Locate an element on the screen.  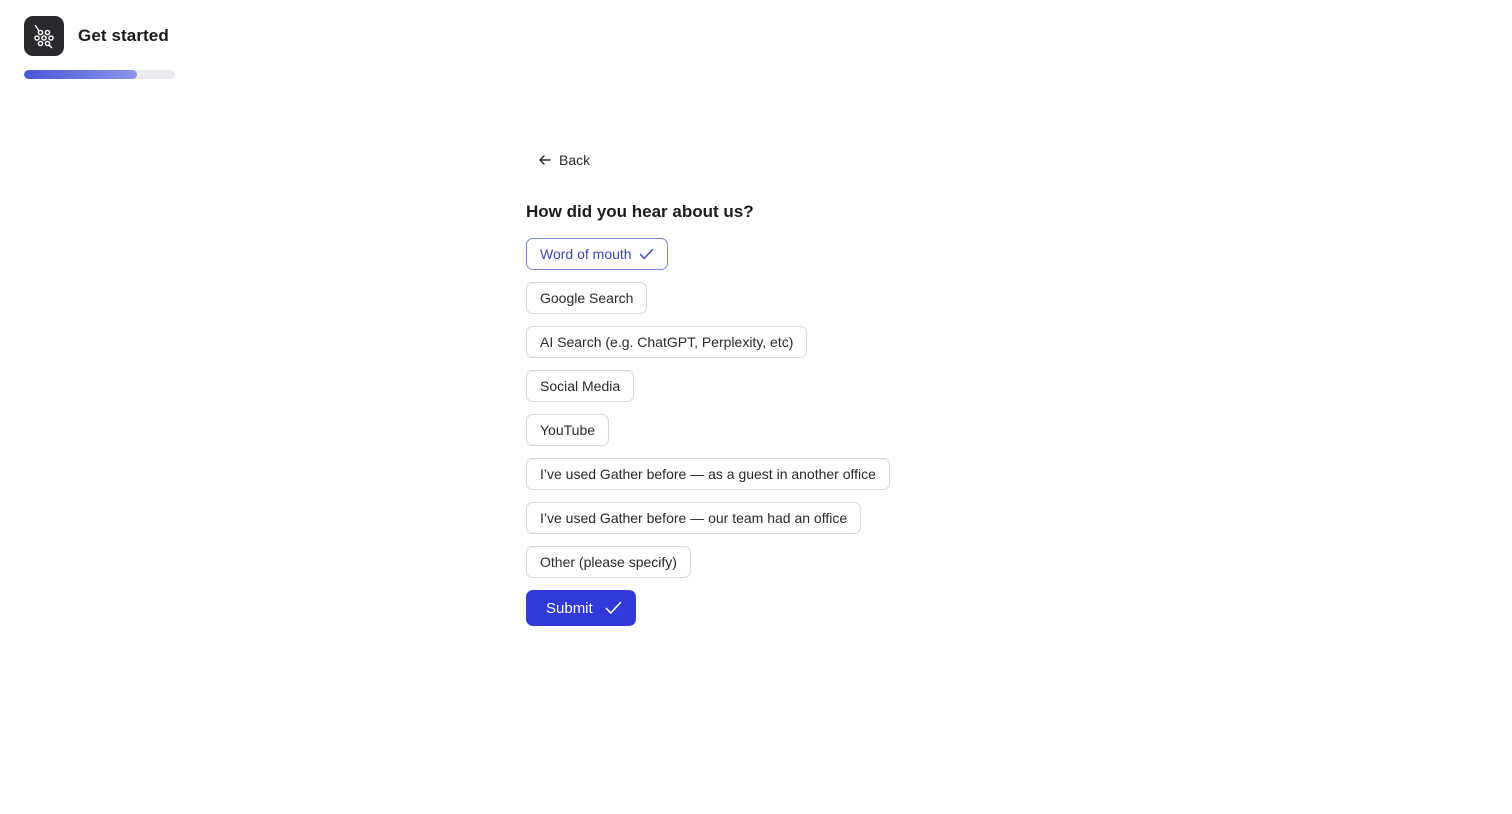
option-button: Social Media is located at coordinates (580, 386).